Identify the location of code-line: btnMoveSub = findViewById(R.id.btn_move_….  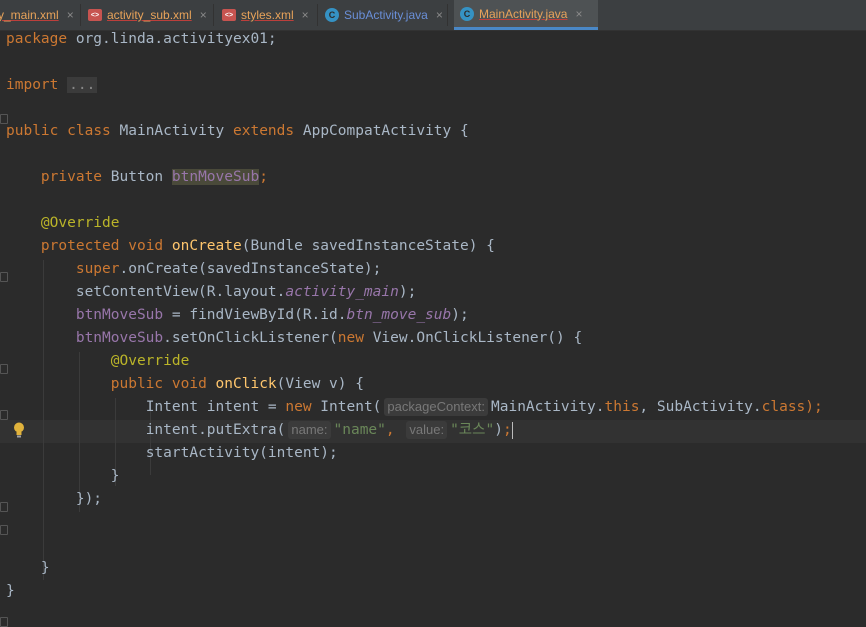
(272, 315).